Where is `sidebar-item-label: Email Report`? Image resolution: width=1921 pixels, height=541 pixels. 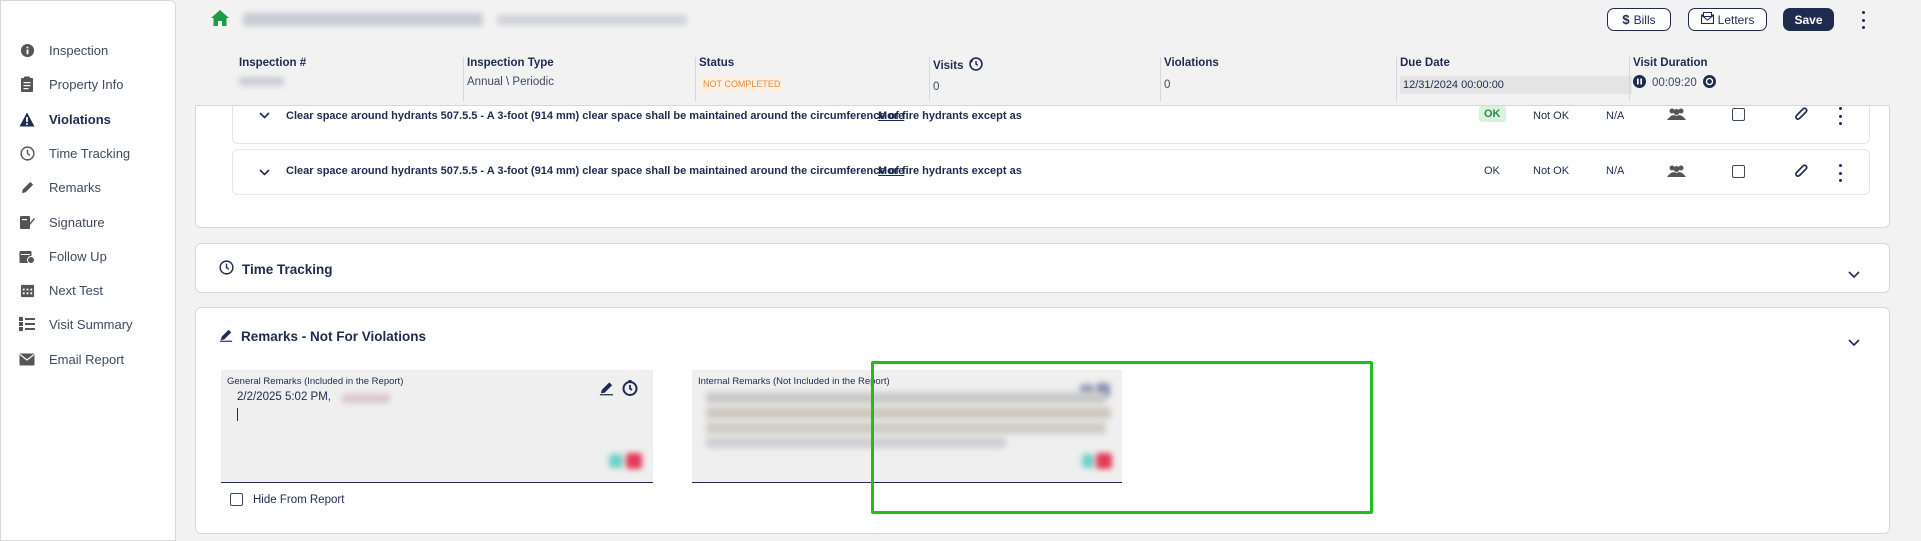 sidebar-item-label: Email Report is located at coordinates (87, 359).